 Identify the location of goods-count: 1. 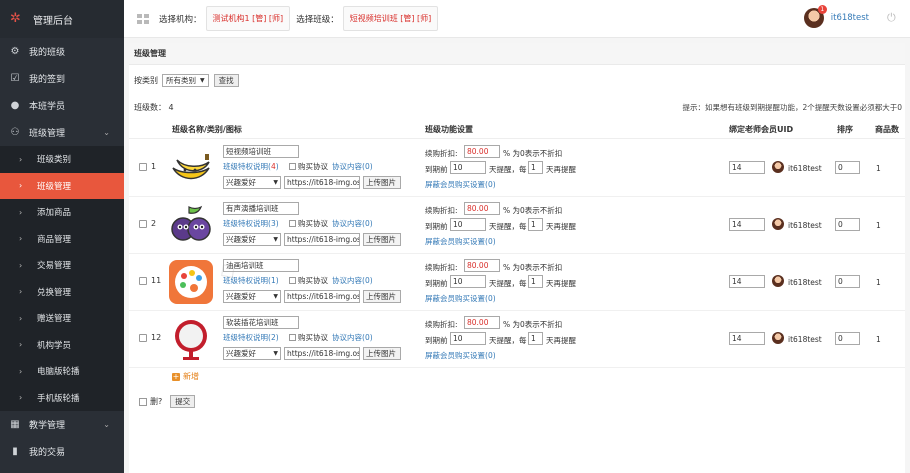
(878, 339).